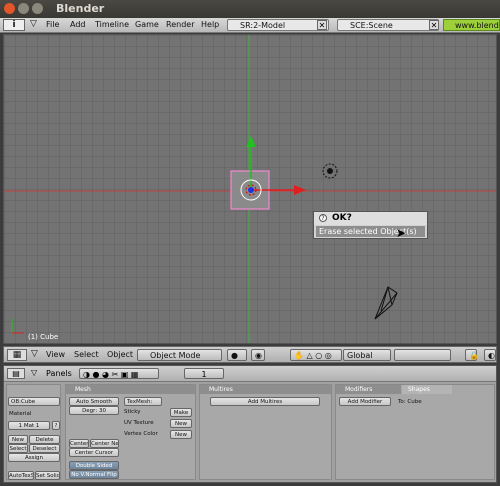  Describe the element at coordinates (210, 24) in the screenshot. I see `menu-help: Help` at that location.